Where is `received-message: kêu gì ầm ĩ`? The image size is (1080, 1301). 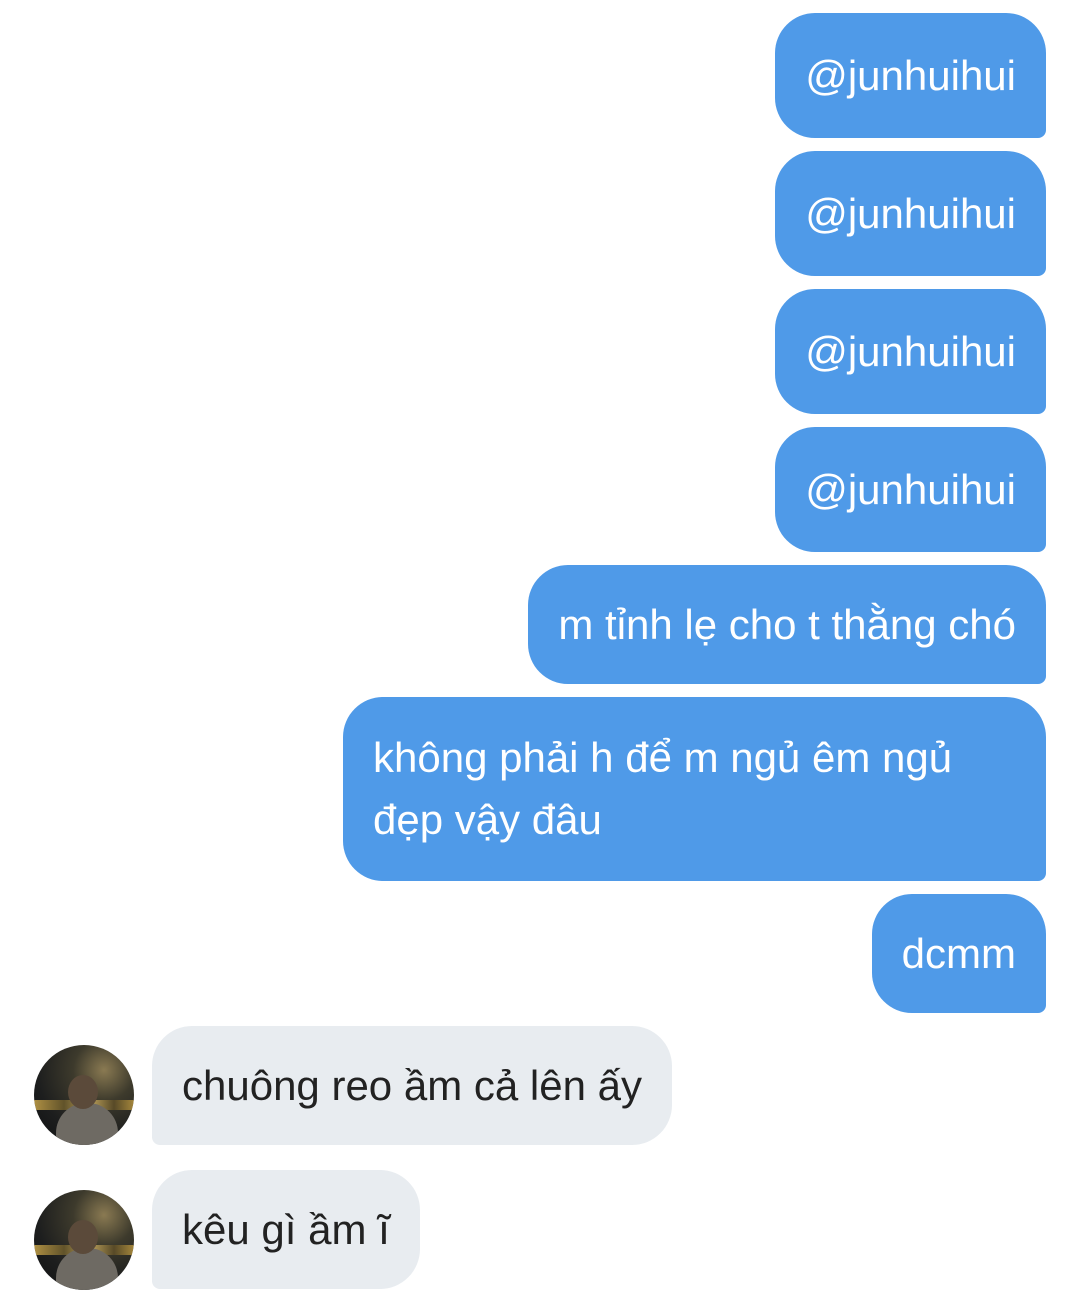
received-message: kêu gì ầm ĩ is located at coordinates (286, 1229).